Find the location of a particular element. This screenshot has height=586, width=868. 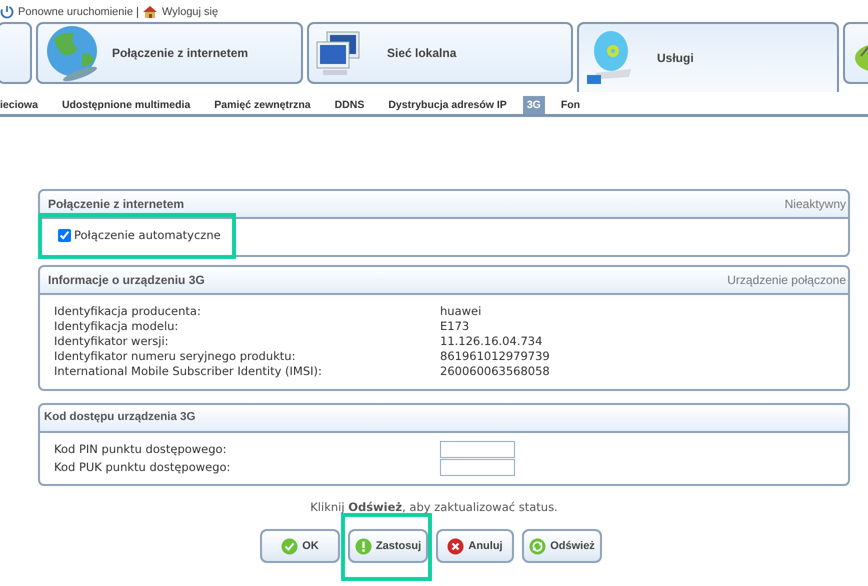

hint-text: Kliknij Odśwież, aby zaktualizować status. is located at coordinates (434, 507).